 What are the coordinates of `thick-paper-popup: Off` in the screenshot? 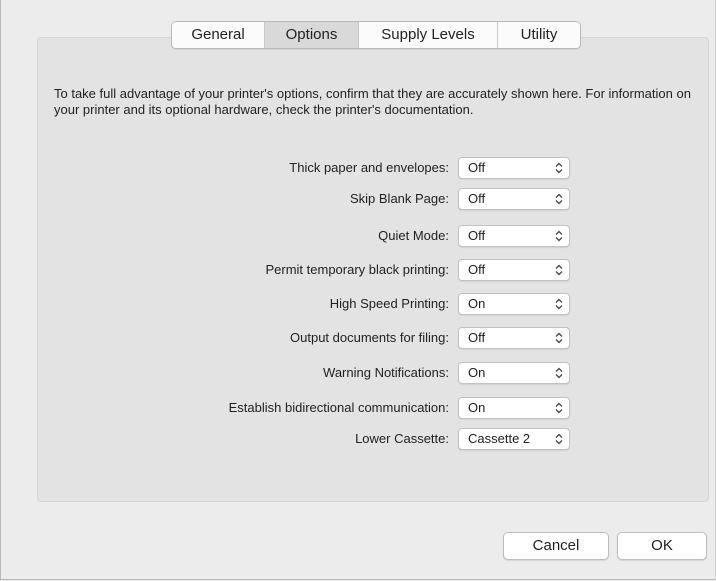 It's located at (514, 168).